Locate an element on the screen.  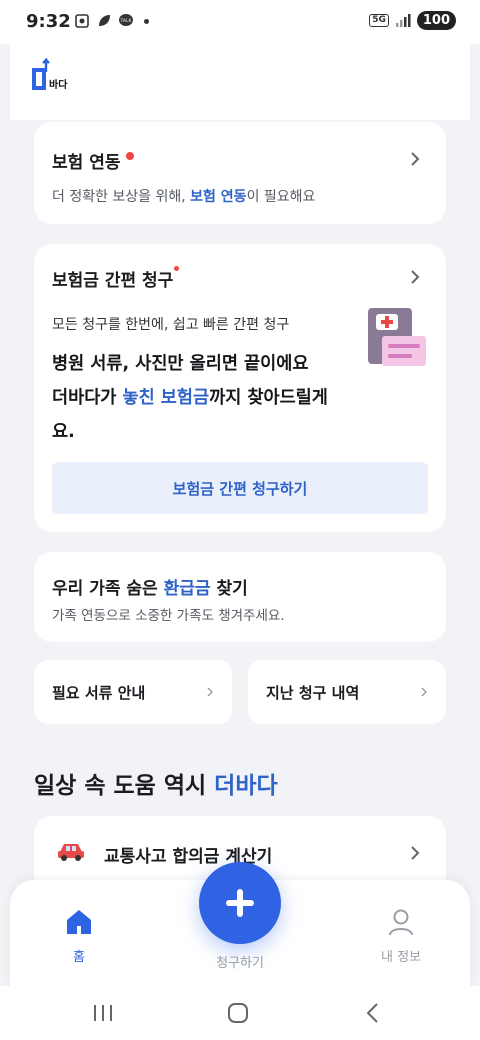
car-icon is located at coordinates (71, 852).